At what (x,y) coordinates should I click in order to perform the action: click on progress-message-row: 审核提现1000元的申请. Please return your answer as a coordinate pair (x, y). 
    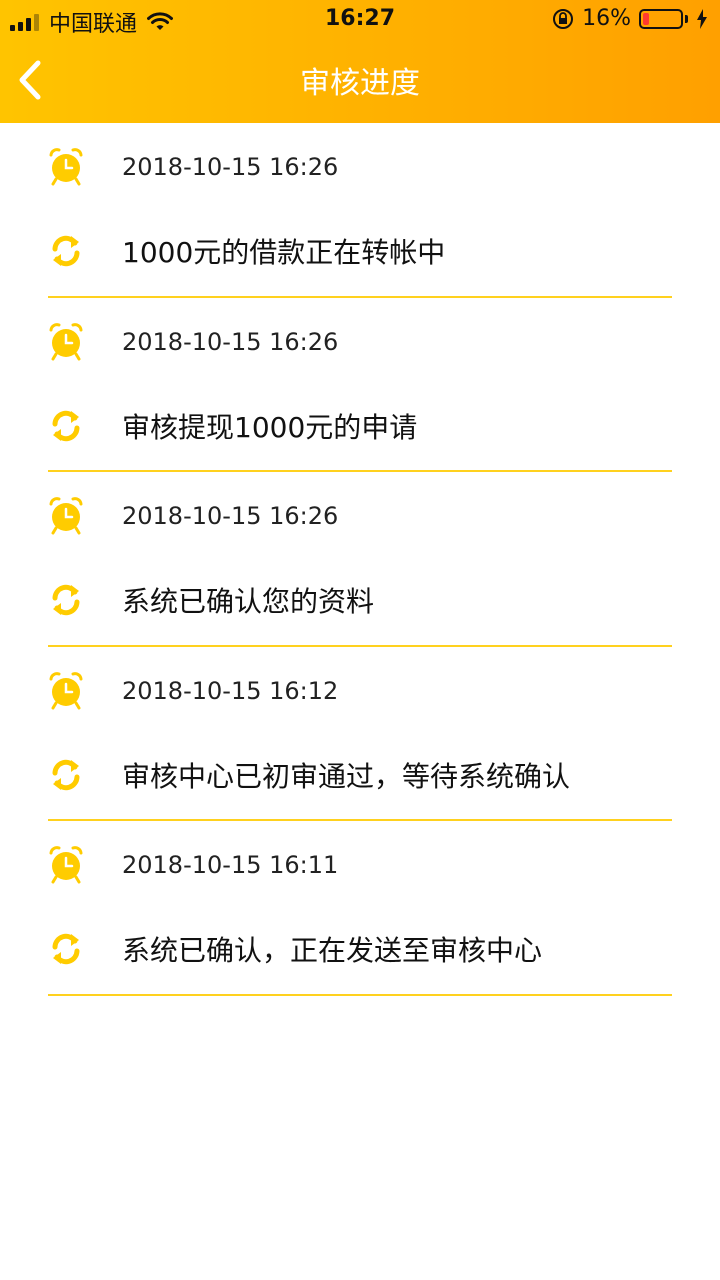
    Looking at the image, I should click on (360, 426).